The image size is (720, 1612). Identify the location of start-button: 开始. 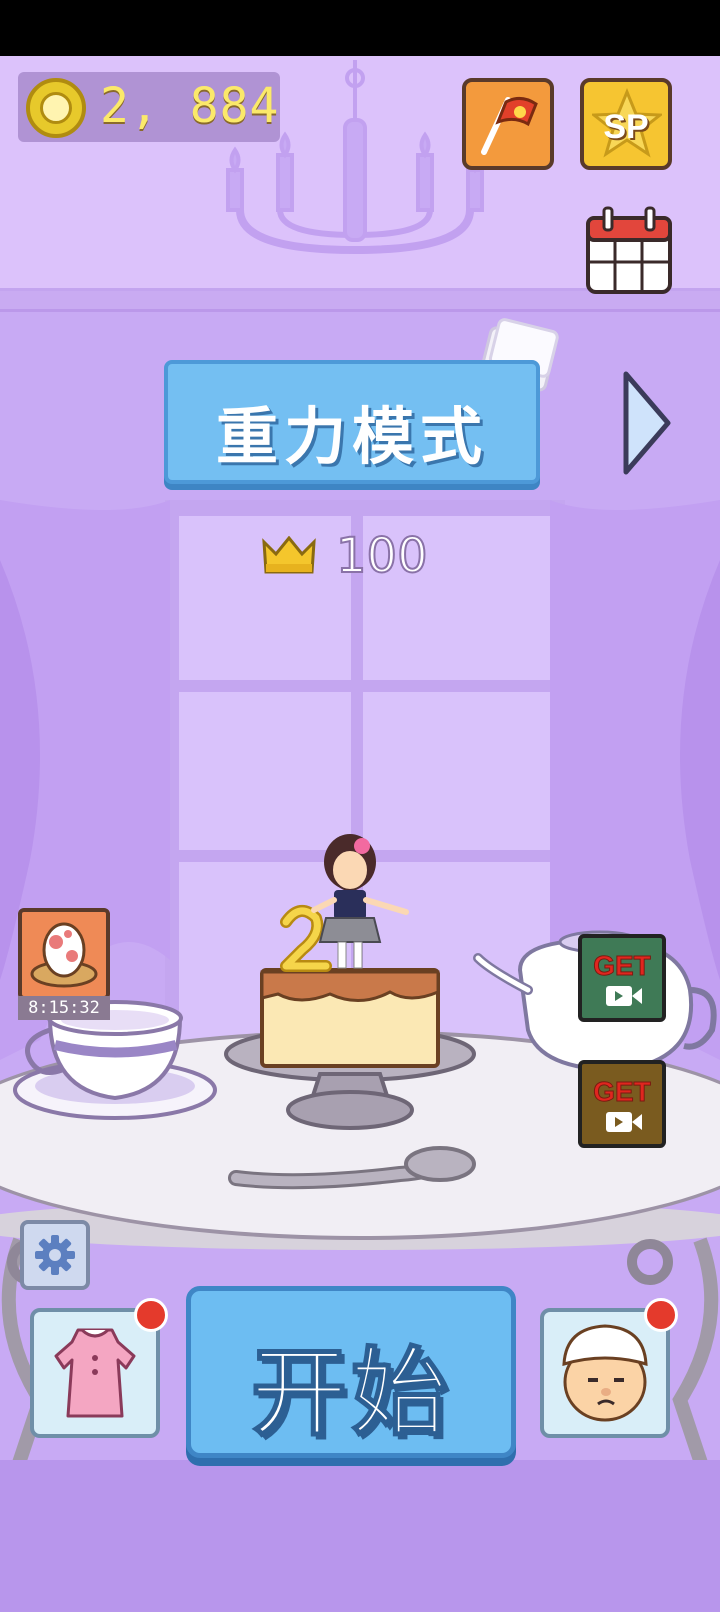
(351, 1372).